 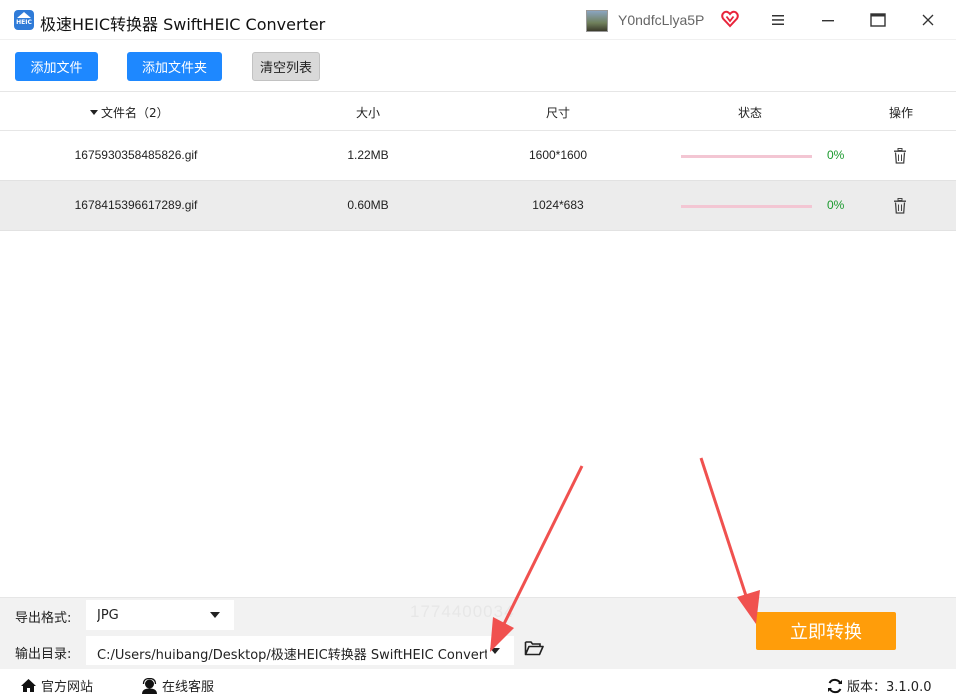 I want to click on version-label: 版本：3.1.0.0, so click(x=889, y=687).